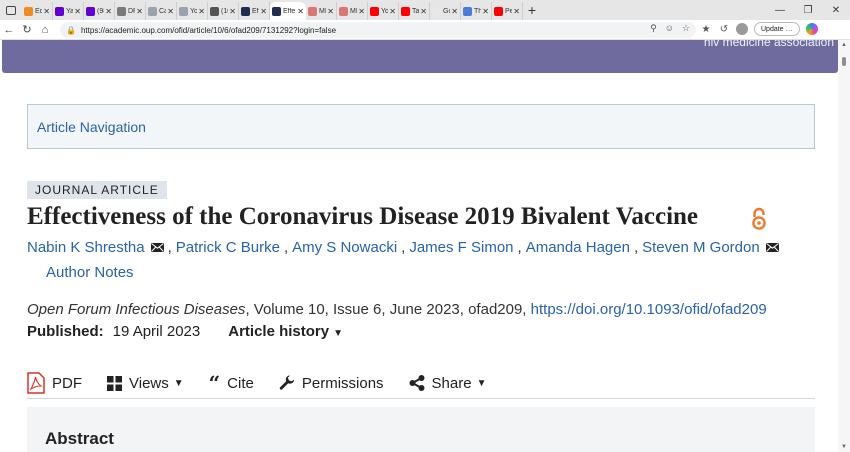 The image size is (850, 452). I want to click on permissions-label: Permissions, so click(342, 383).